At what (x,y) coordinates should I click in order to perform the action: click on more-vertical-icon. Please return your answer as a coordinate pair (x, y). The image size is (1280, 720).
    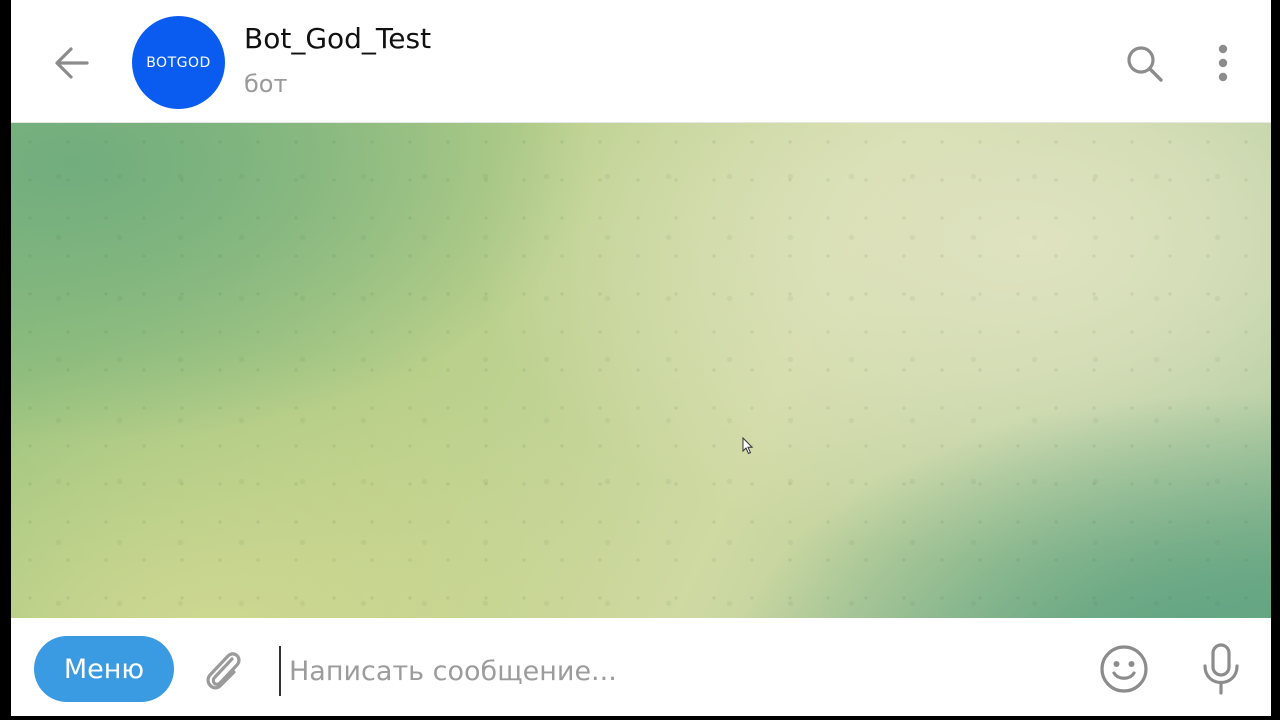
    Looking at the image, I should click on (1223, 63).